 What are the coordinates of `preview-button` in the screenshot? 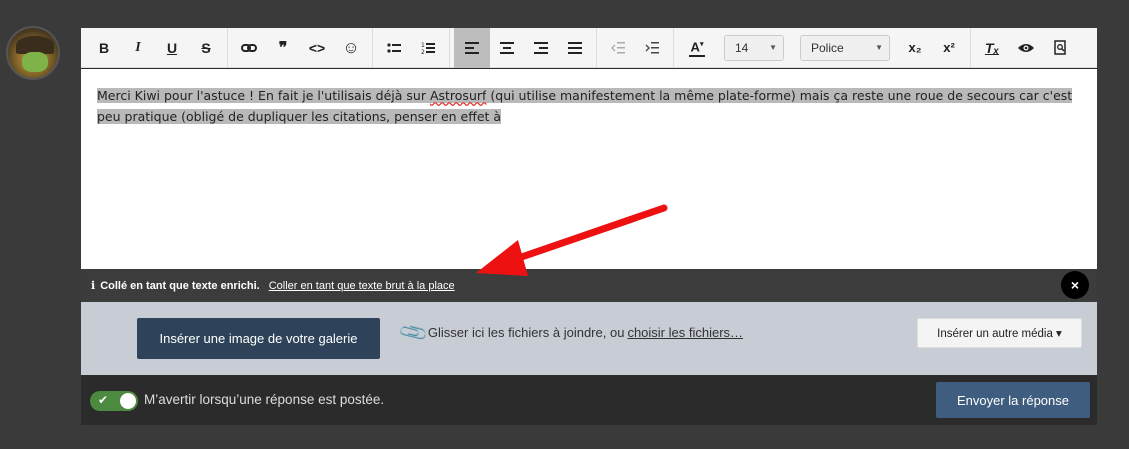 It's located at (1060, 48).